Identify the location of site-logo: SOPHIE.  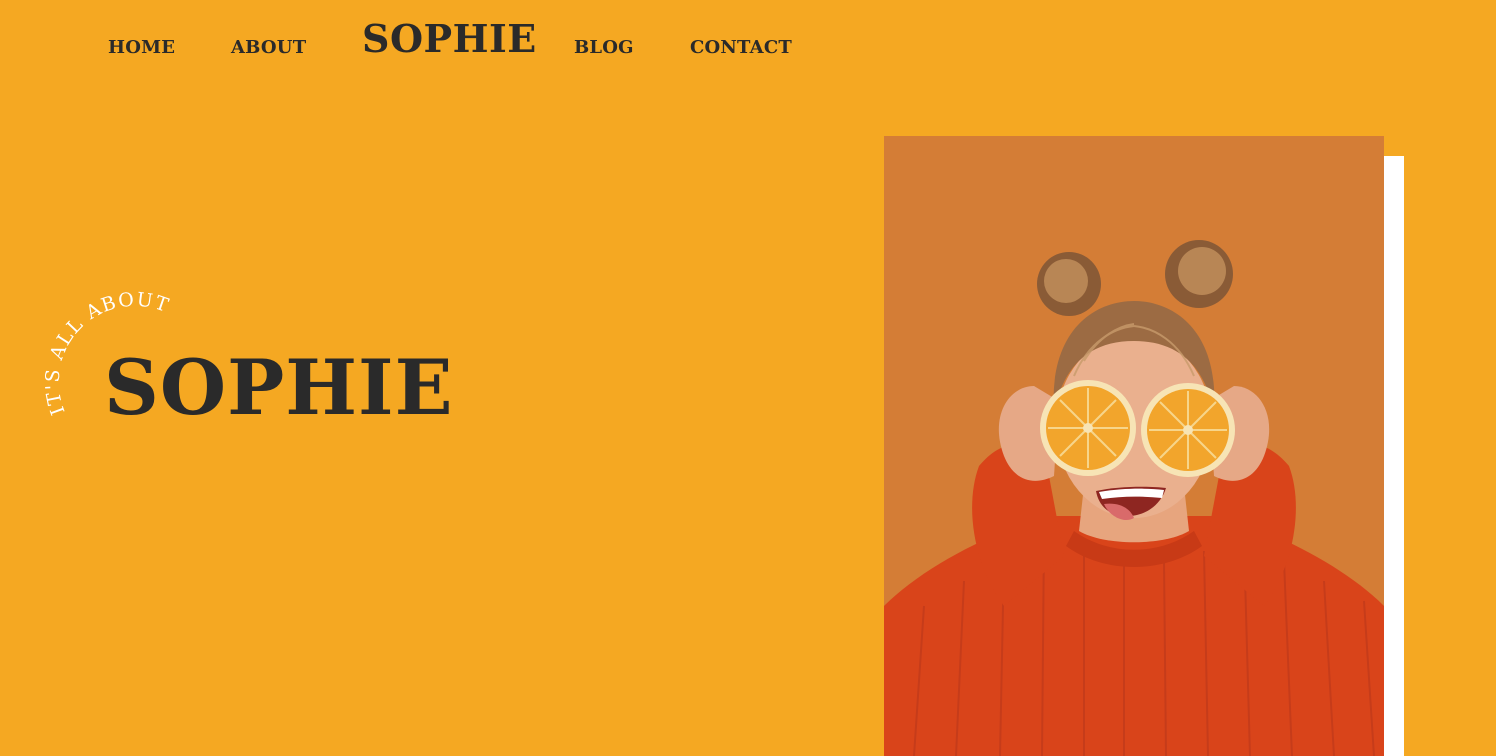
(449, 38).